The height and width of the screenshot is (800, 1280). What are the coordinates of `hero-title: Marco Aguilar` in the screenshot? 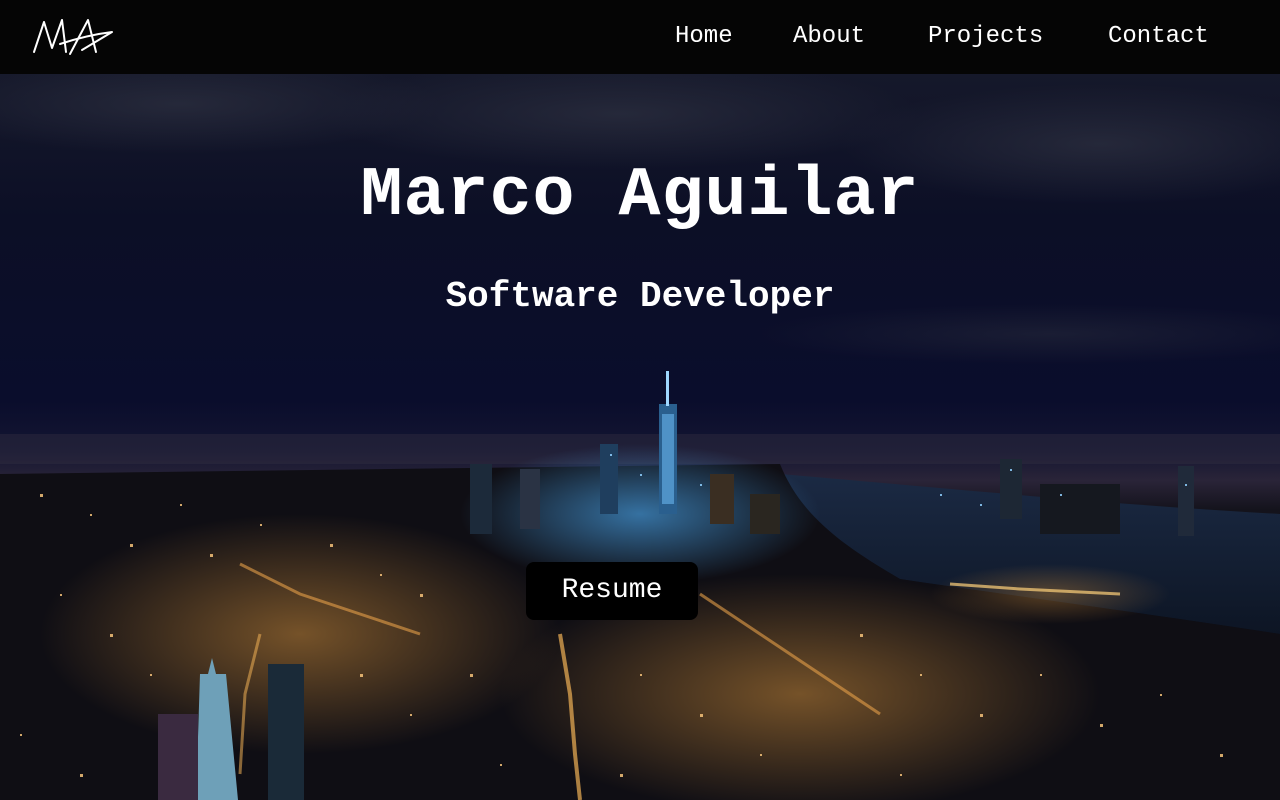 It's located at (640, 196).